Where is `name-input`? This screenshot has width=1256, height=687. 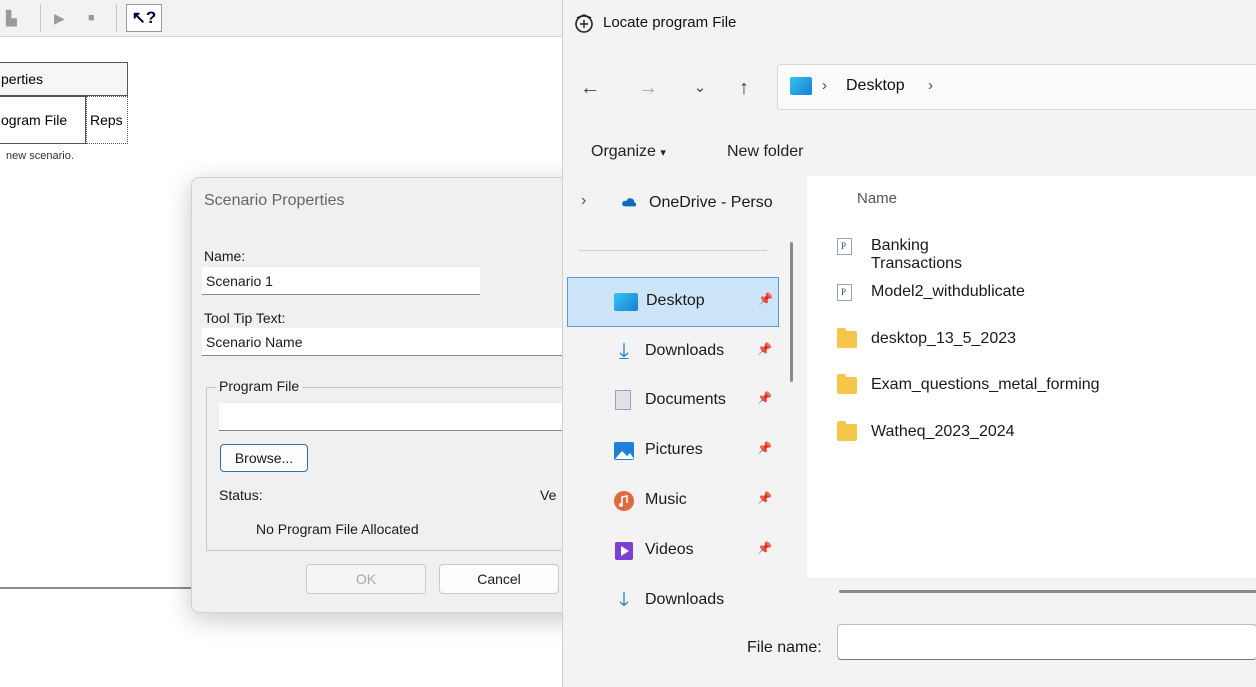 name-input is located at coordinates (341, 281).